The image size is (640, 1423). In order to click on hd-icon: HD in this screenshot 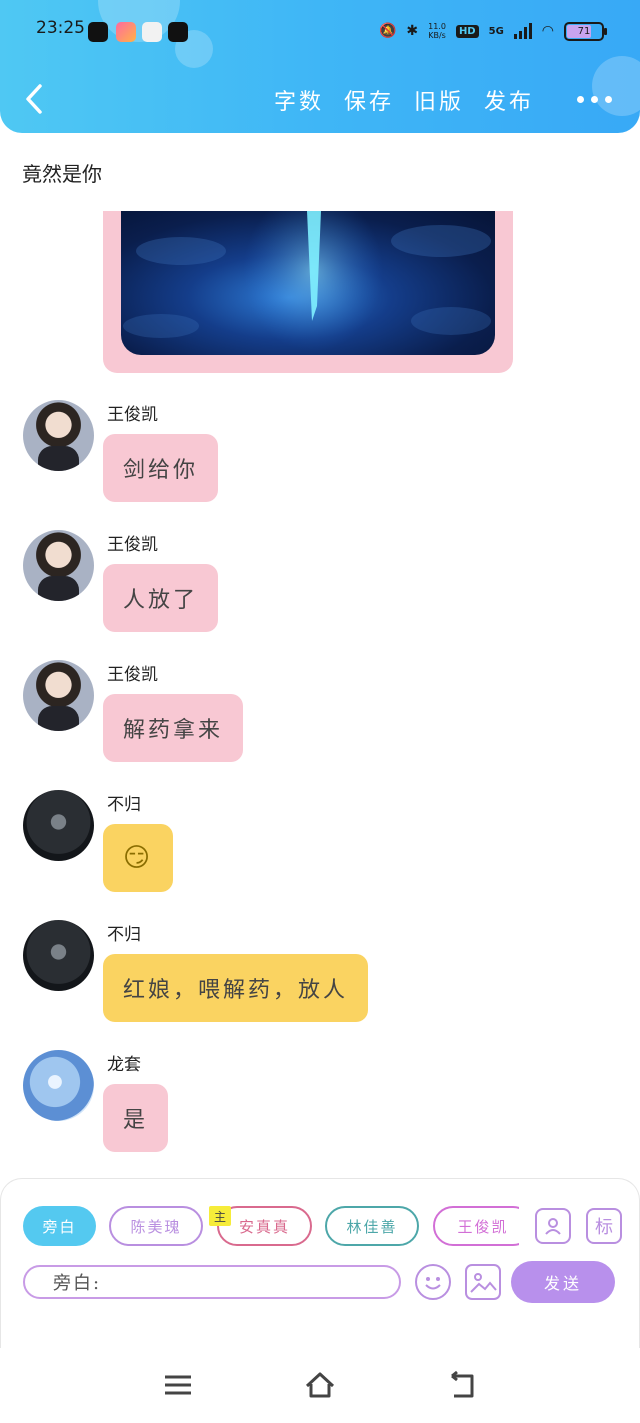, I will do `click(467, 31)`.